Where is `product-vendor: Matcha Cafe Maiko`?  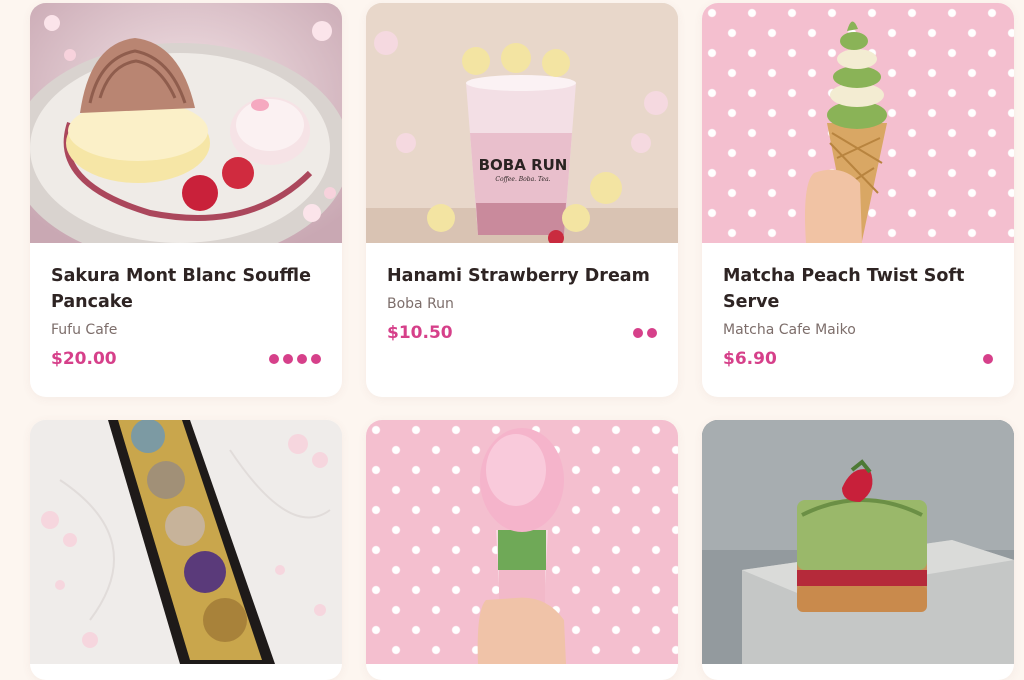
product-vendor: Matcha Cafe Maiko is located at coordinates (789, 330).